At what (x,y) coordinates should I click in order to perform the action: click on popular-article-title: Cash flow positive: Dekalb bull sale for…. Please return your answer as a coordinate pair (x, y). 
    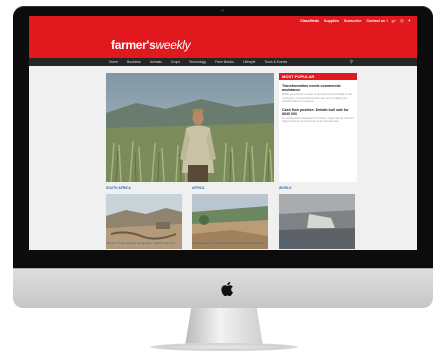
    Looking at the image, I should click on (318, 112).